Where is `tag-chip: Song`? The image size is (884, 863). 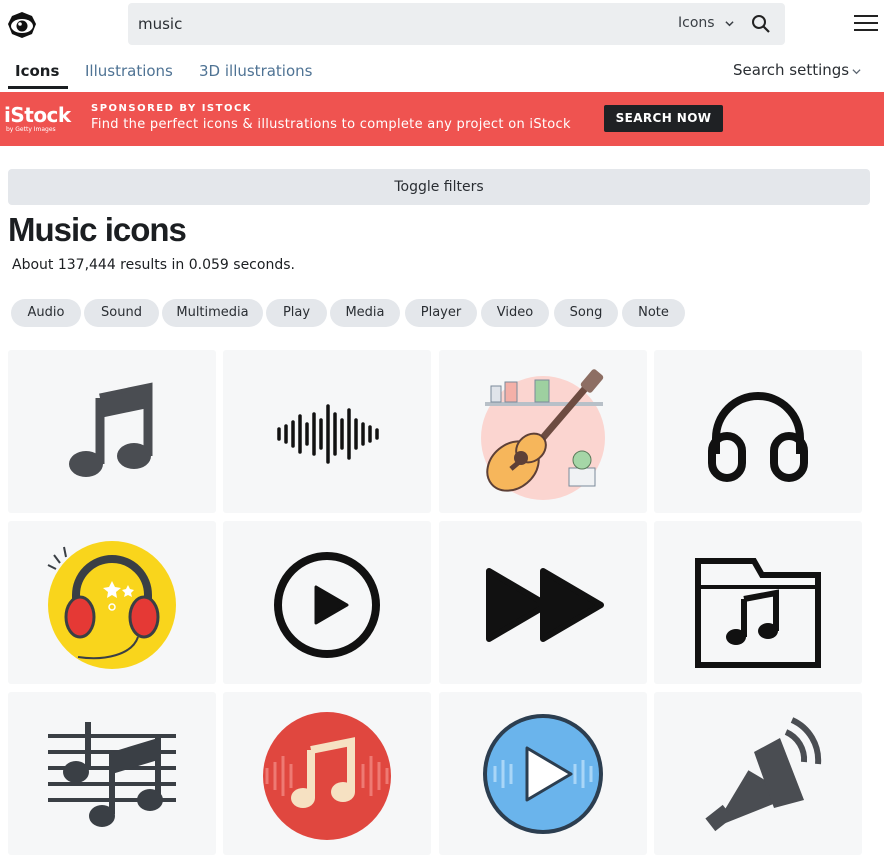 tag-chip: Song is located at coordinates (586, 313).